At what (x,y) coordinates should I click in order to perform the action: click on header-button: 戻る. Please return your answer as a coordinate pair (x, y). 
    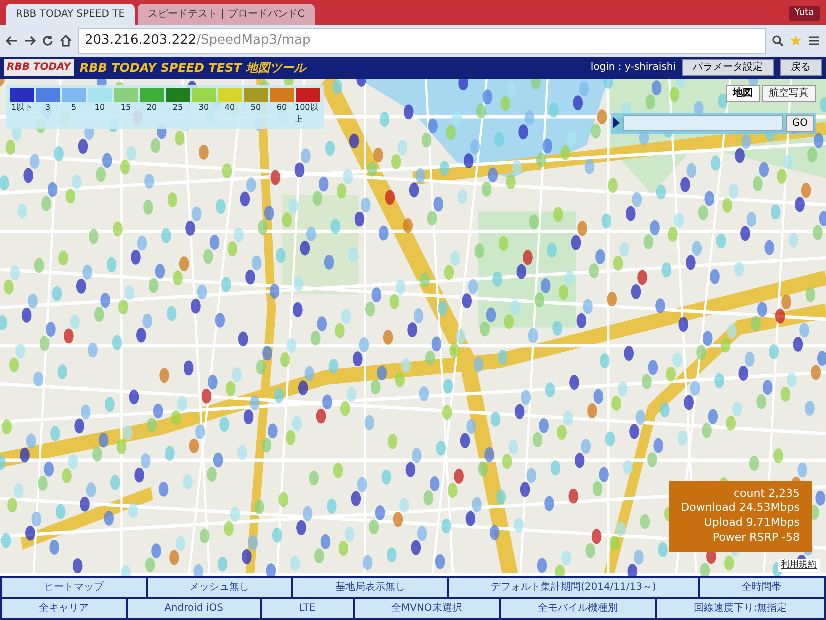
    Looking at the image, I should click on (801, 67).